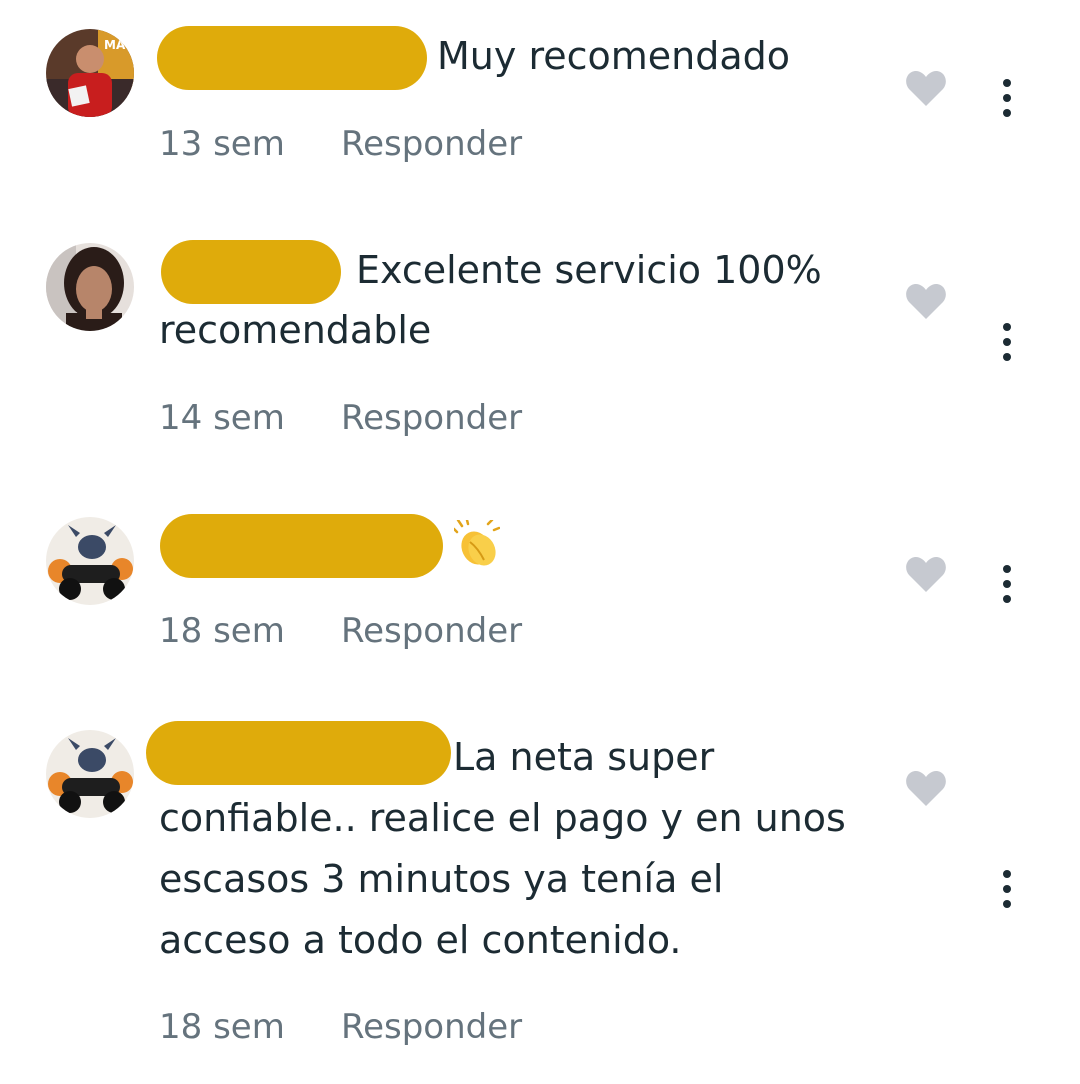  I want to click on comment-meta: 13 sem Responder, so click(340, 144).